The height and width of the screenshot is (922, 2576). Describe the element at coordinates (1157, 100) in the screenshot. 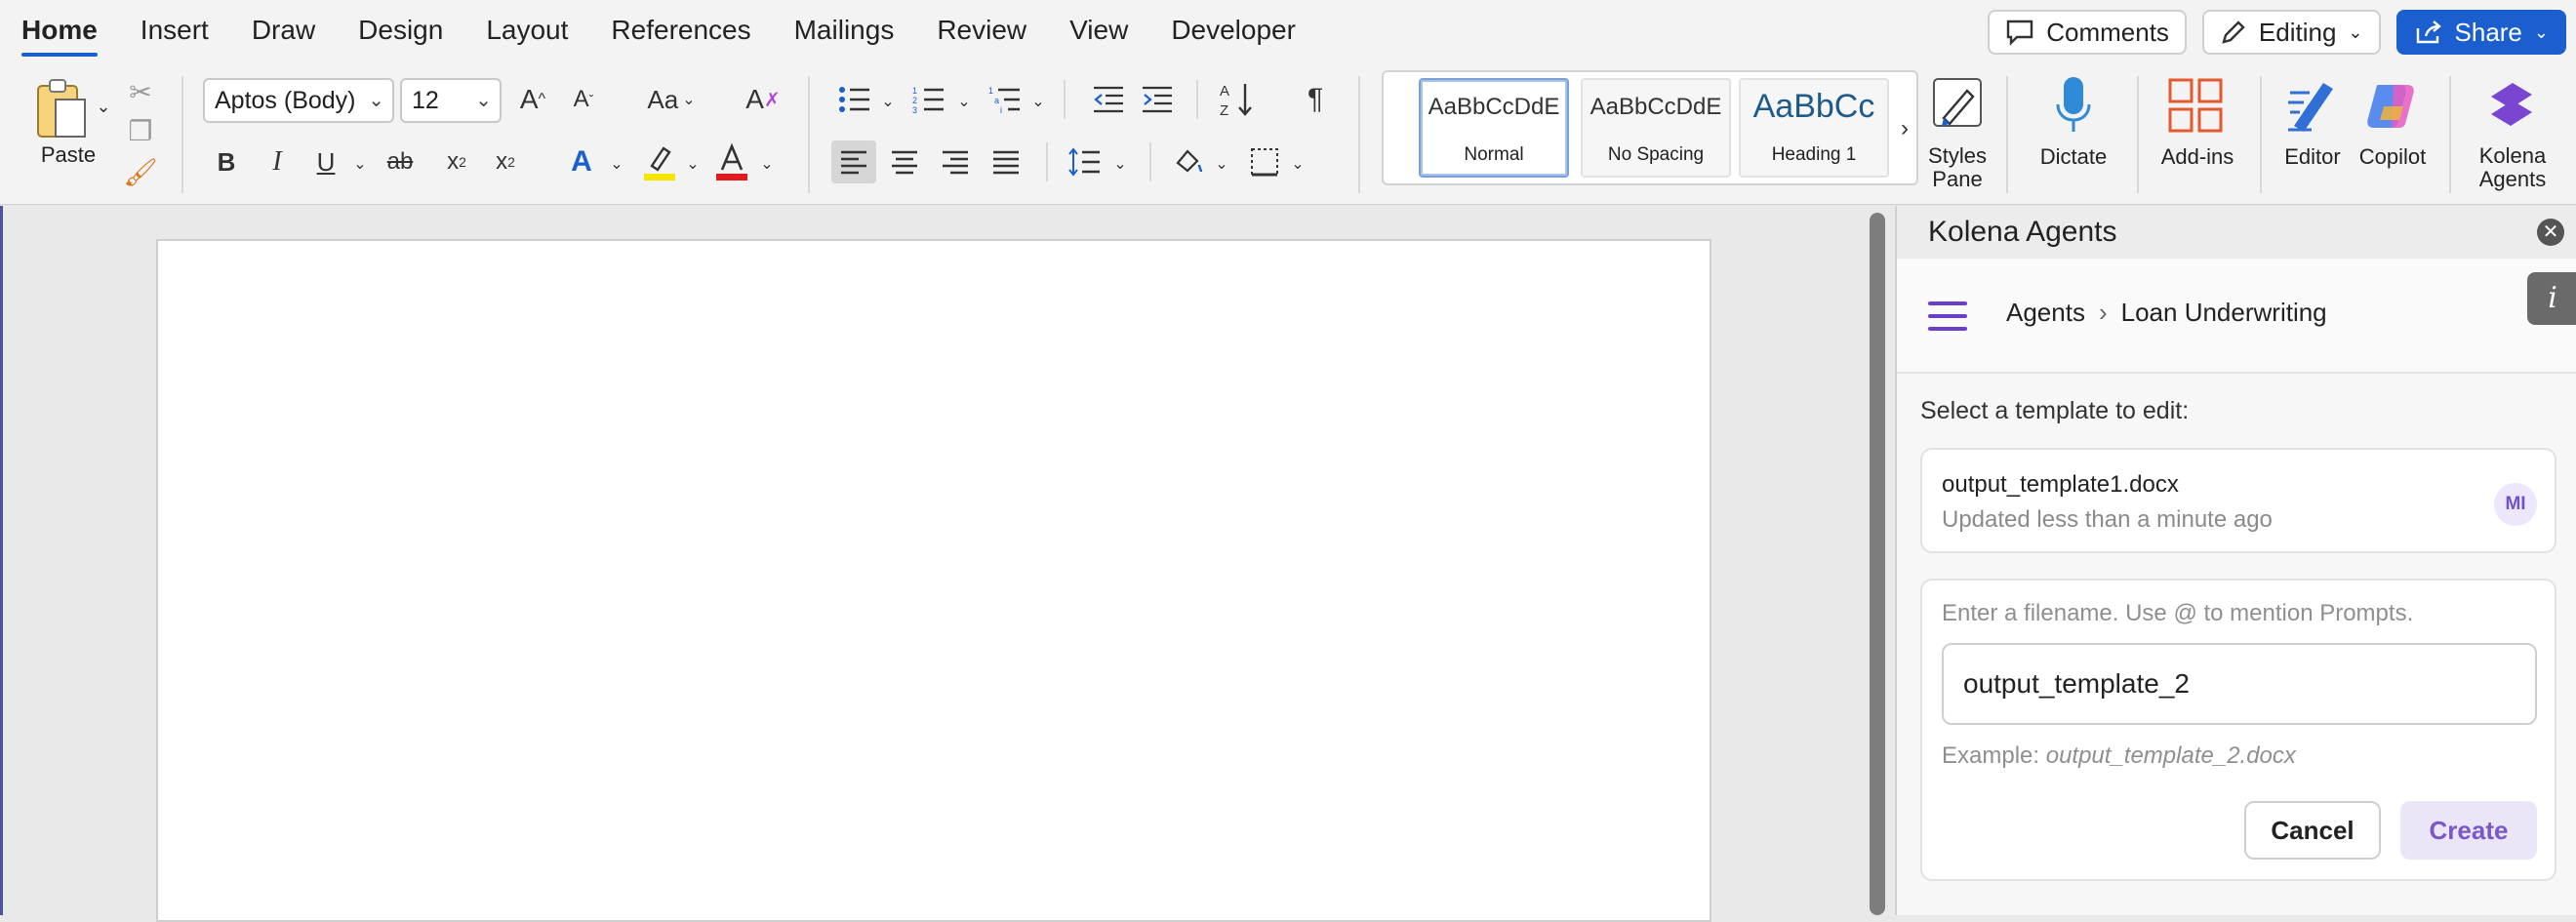

I see `increase-indent-icon` at that location.